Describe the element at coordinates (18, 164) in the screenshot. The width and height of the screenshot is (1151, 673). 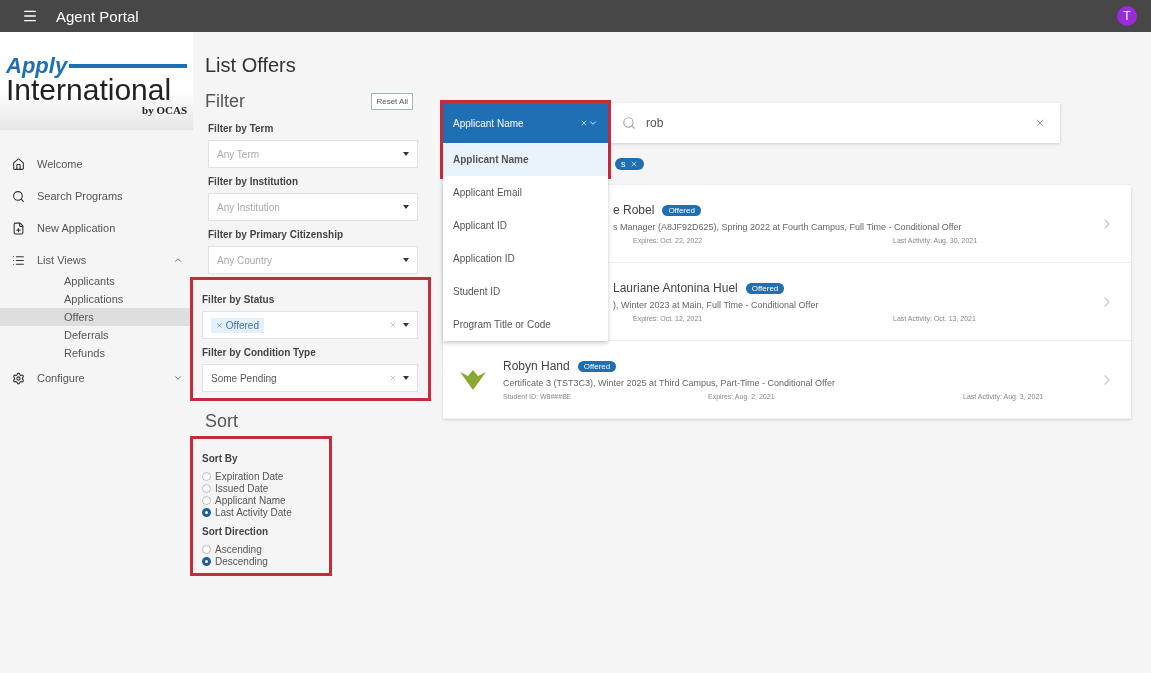
I see `home-icon` at that location.